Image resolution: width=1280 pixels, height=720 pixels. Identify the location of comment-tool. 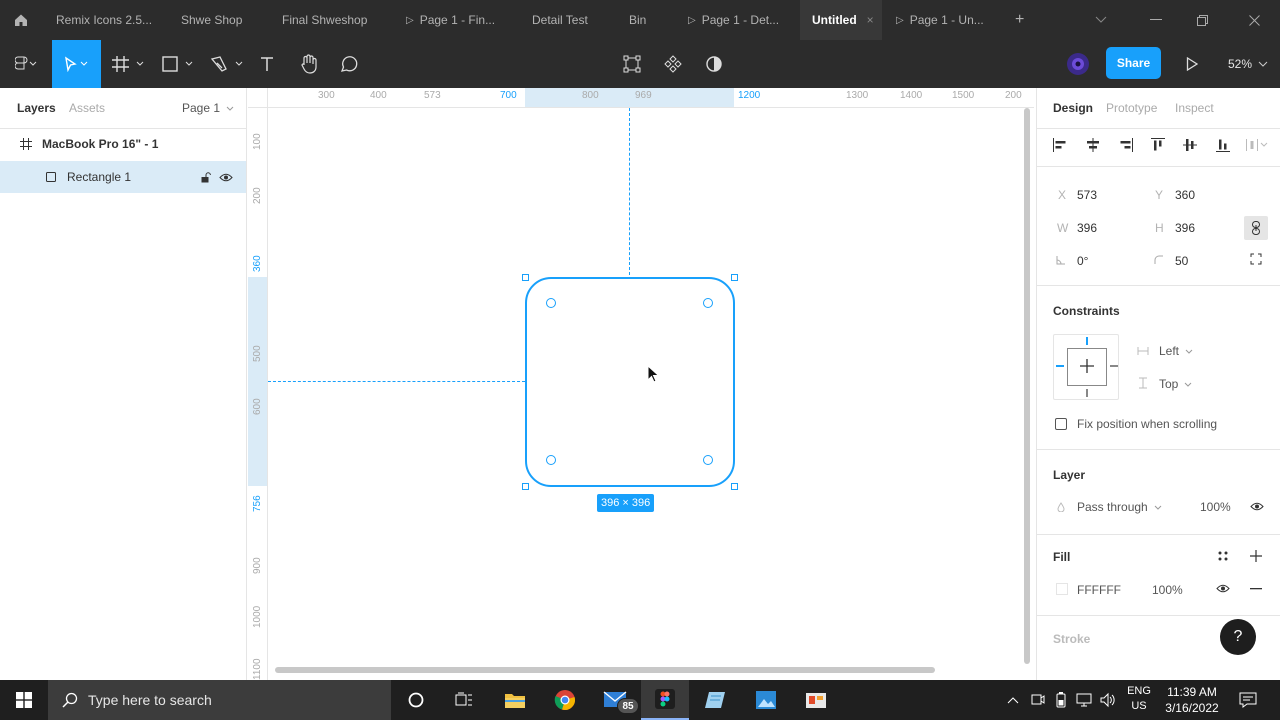
(349, 64).